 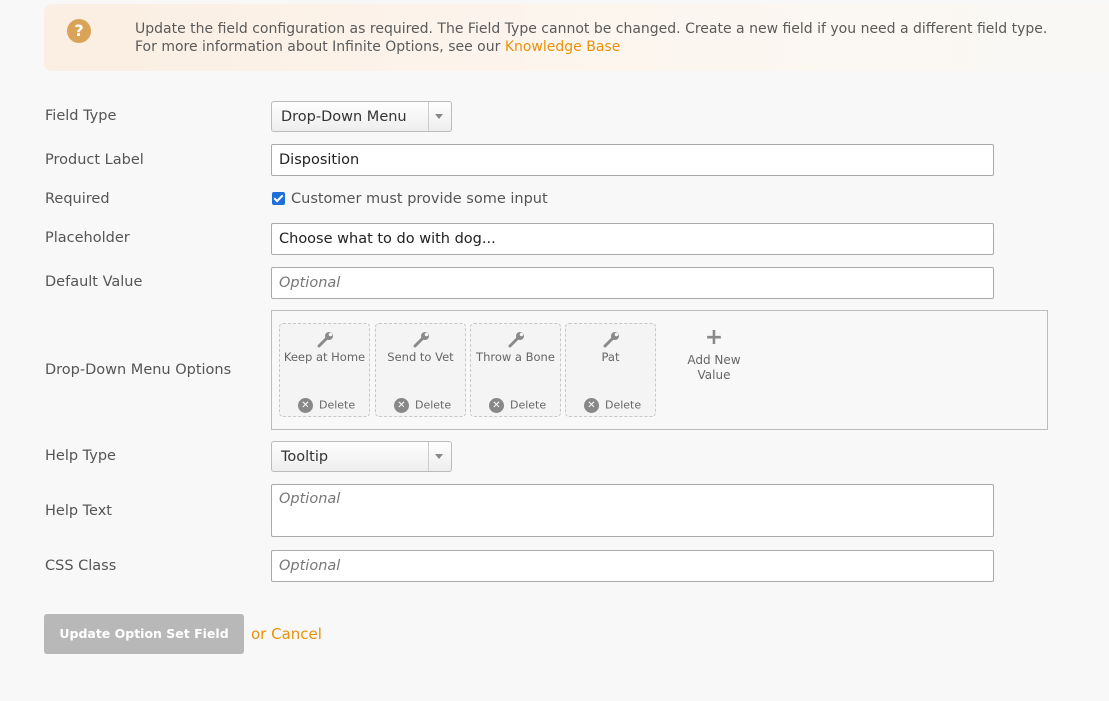 What do you see at coordinates (324, 370) in the screenshot?
I see `option-card: Keep at Home ✕ Delete` at bounding box center [324, 370].